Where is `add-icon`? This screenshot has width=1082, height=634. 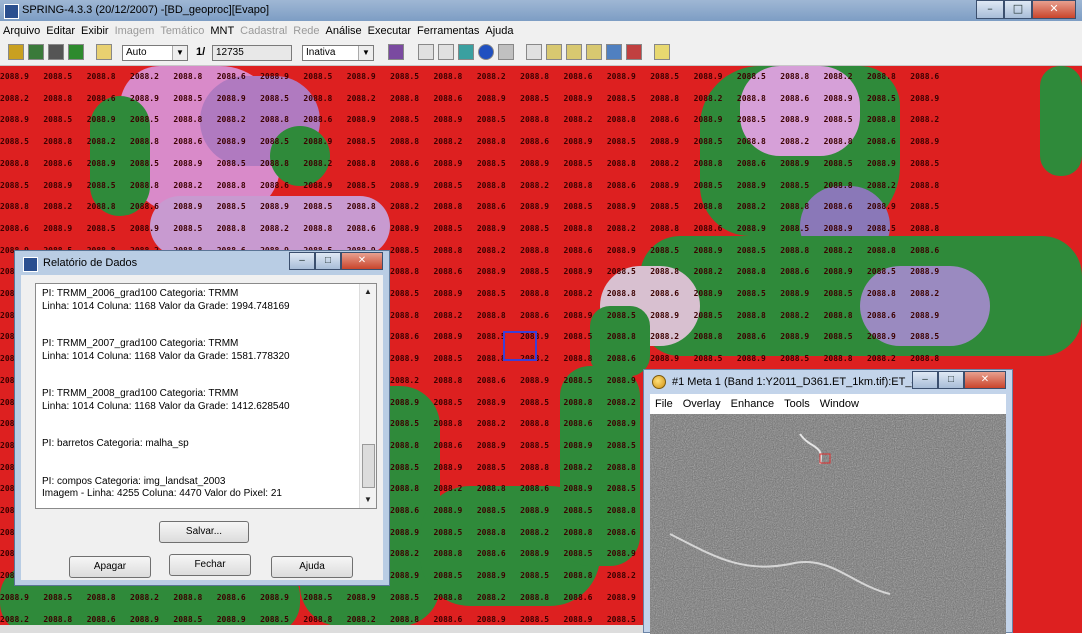 add-icon is located at coordinates (446, 52).